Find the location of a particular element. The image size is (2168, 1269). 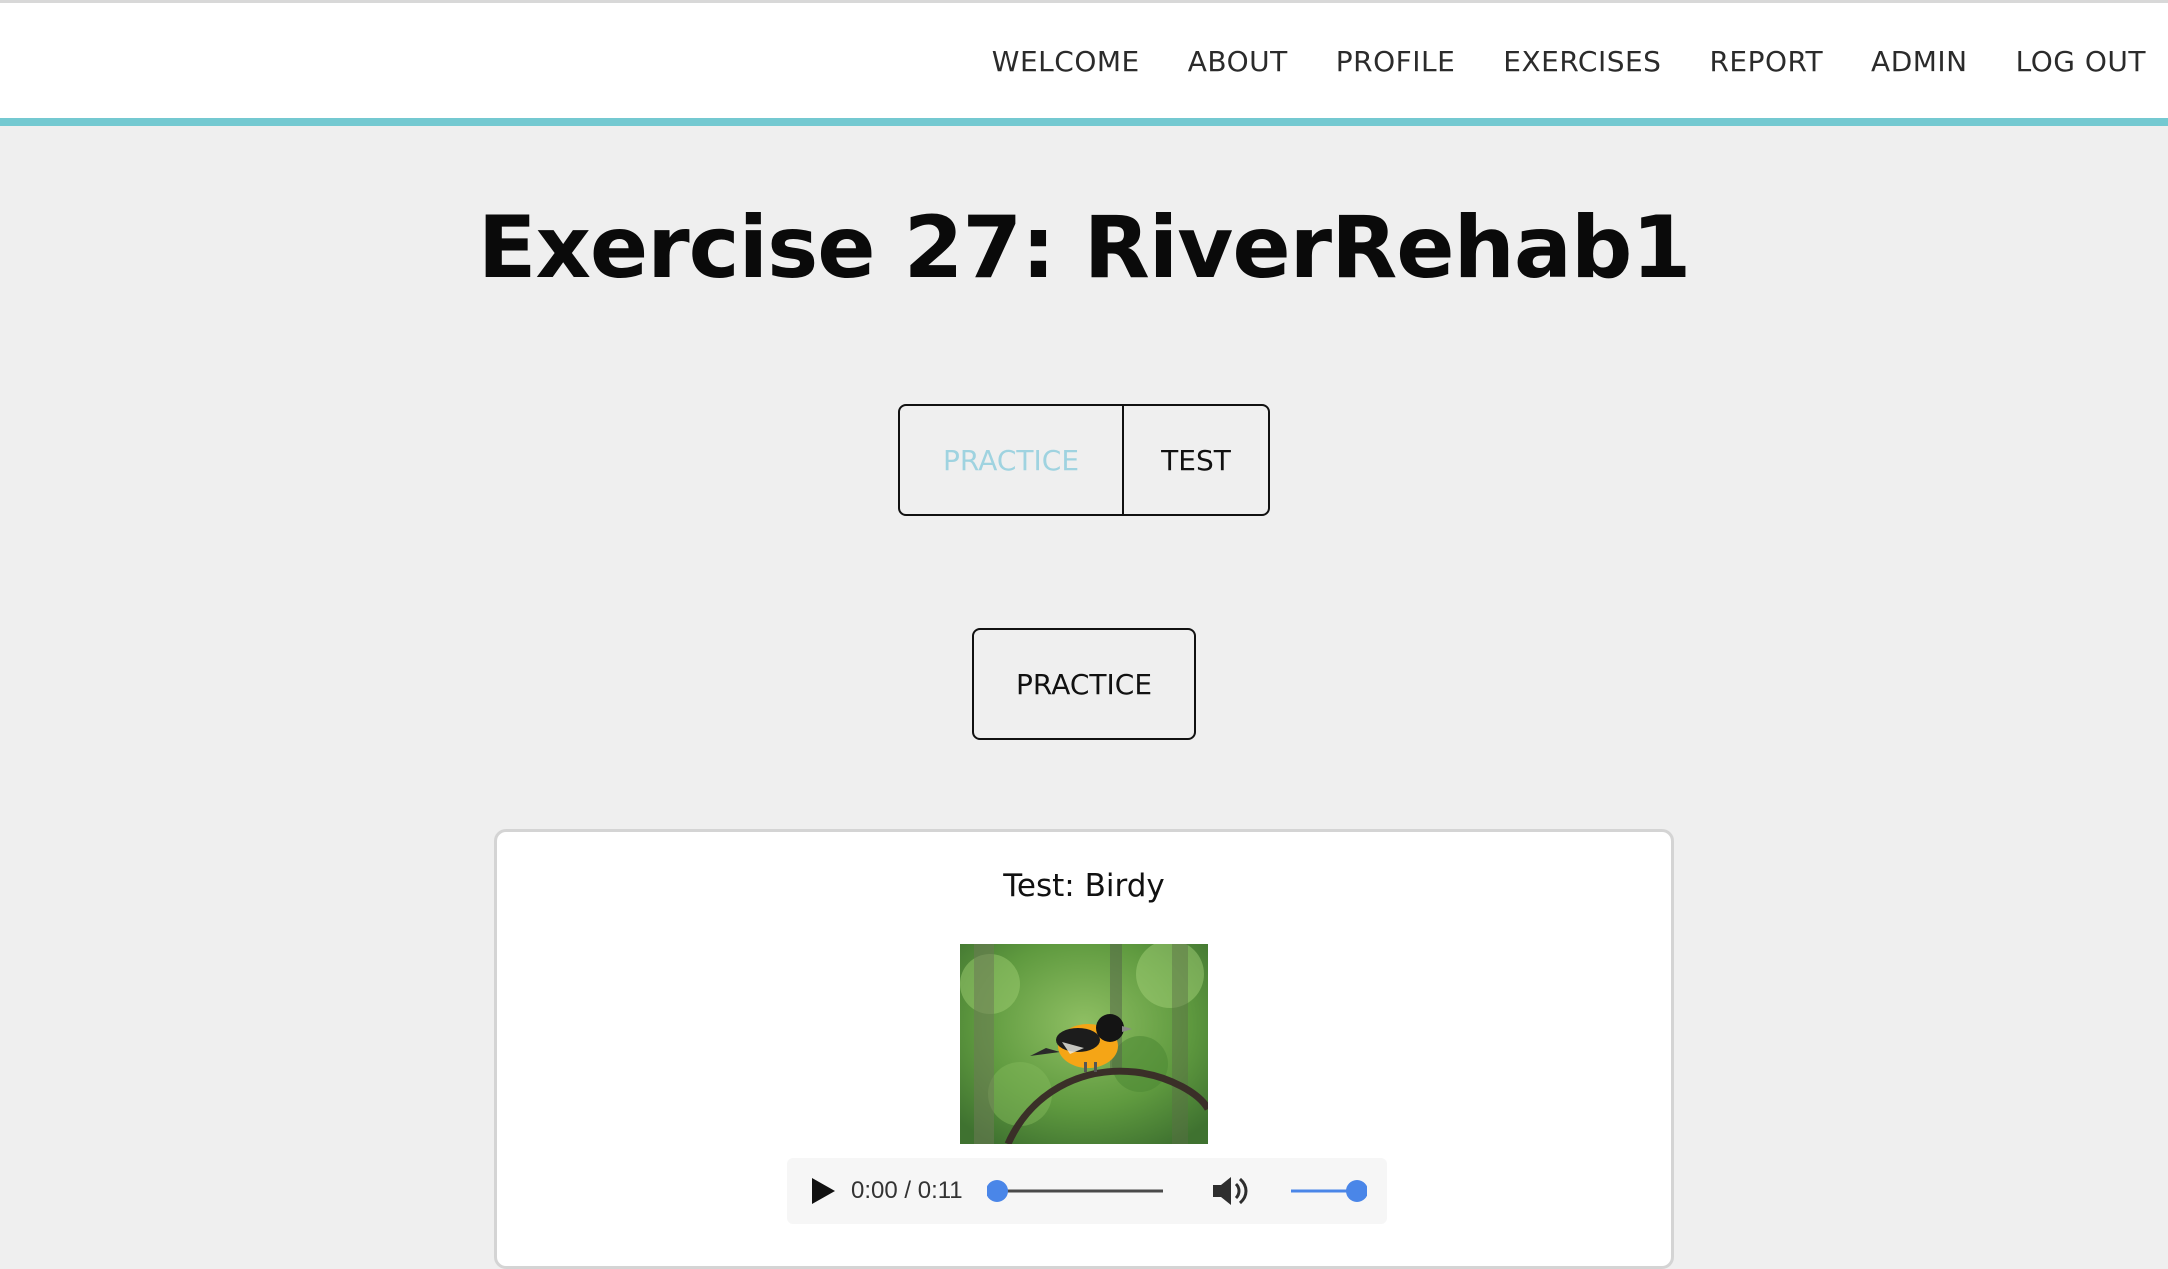

volume-slider is located at coordinates (1327, 1191).